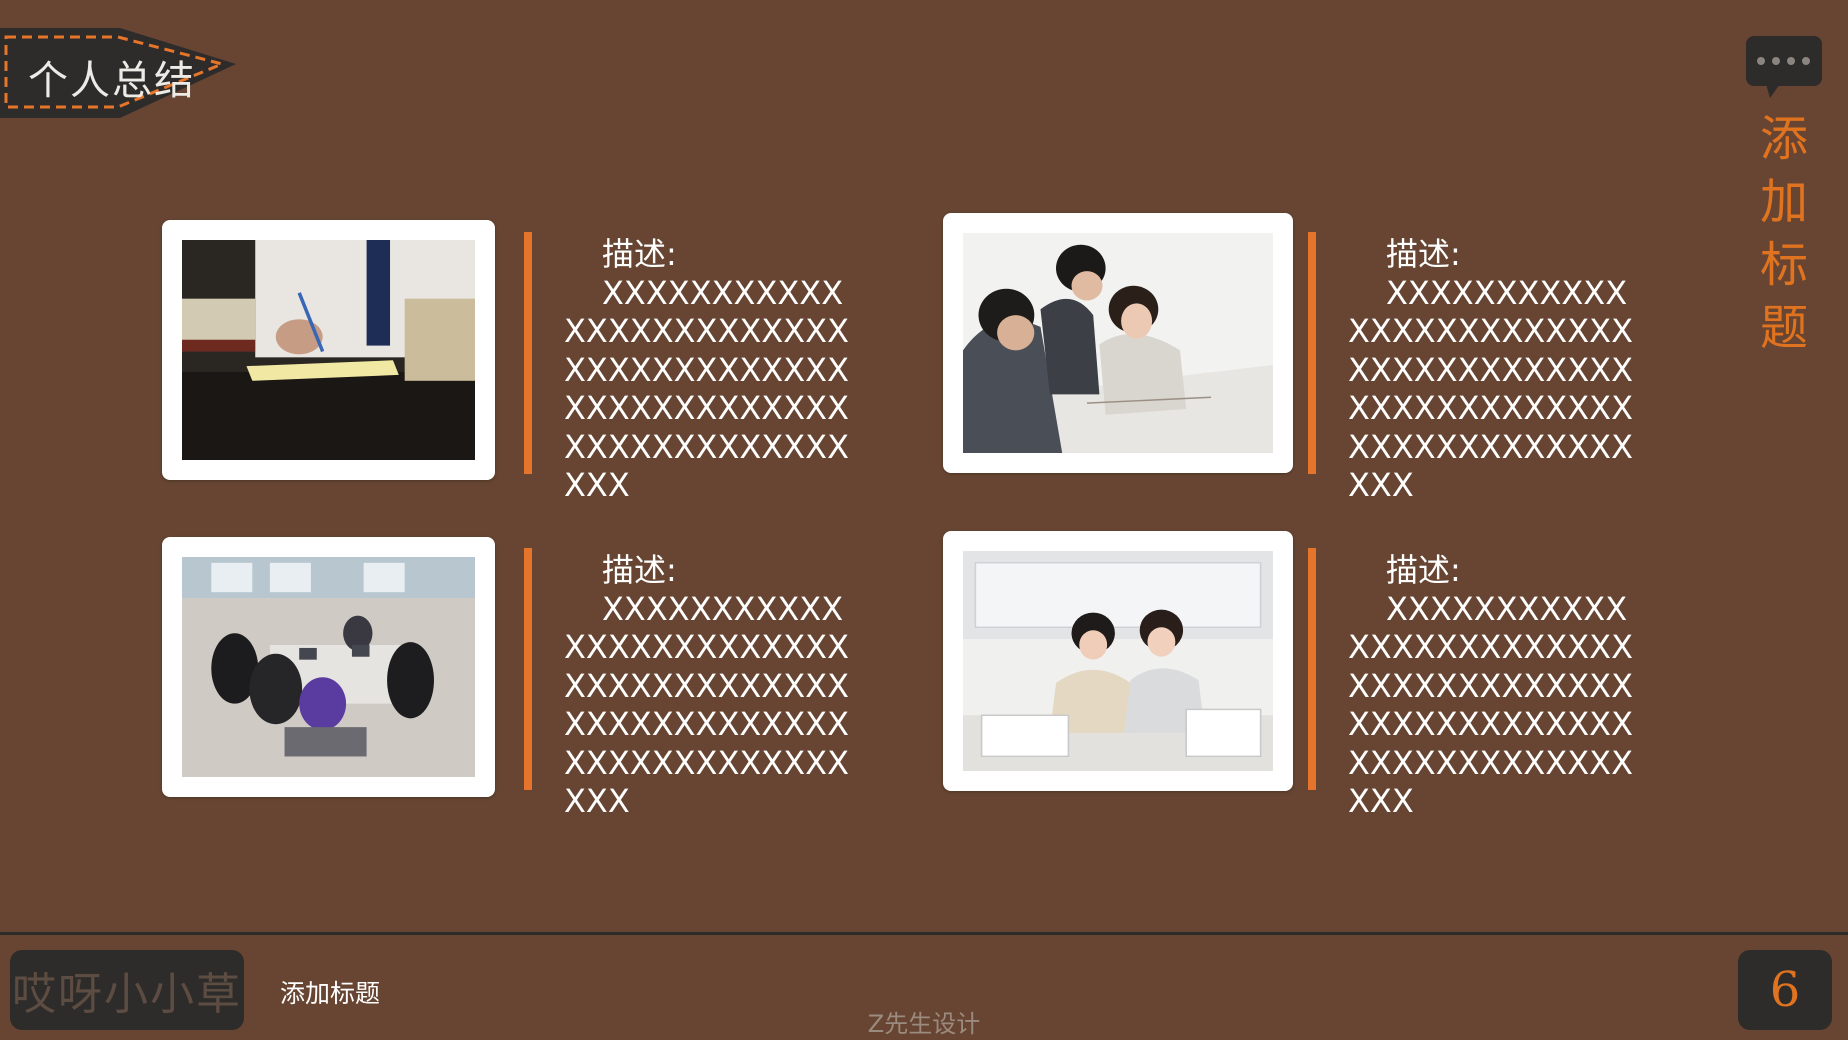  Describe the element at coordinates (1785, 990) in the screenshot. I see `page-number: 6` at that location.